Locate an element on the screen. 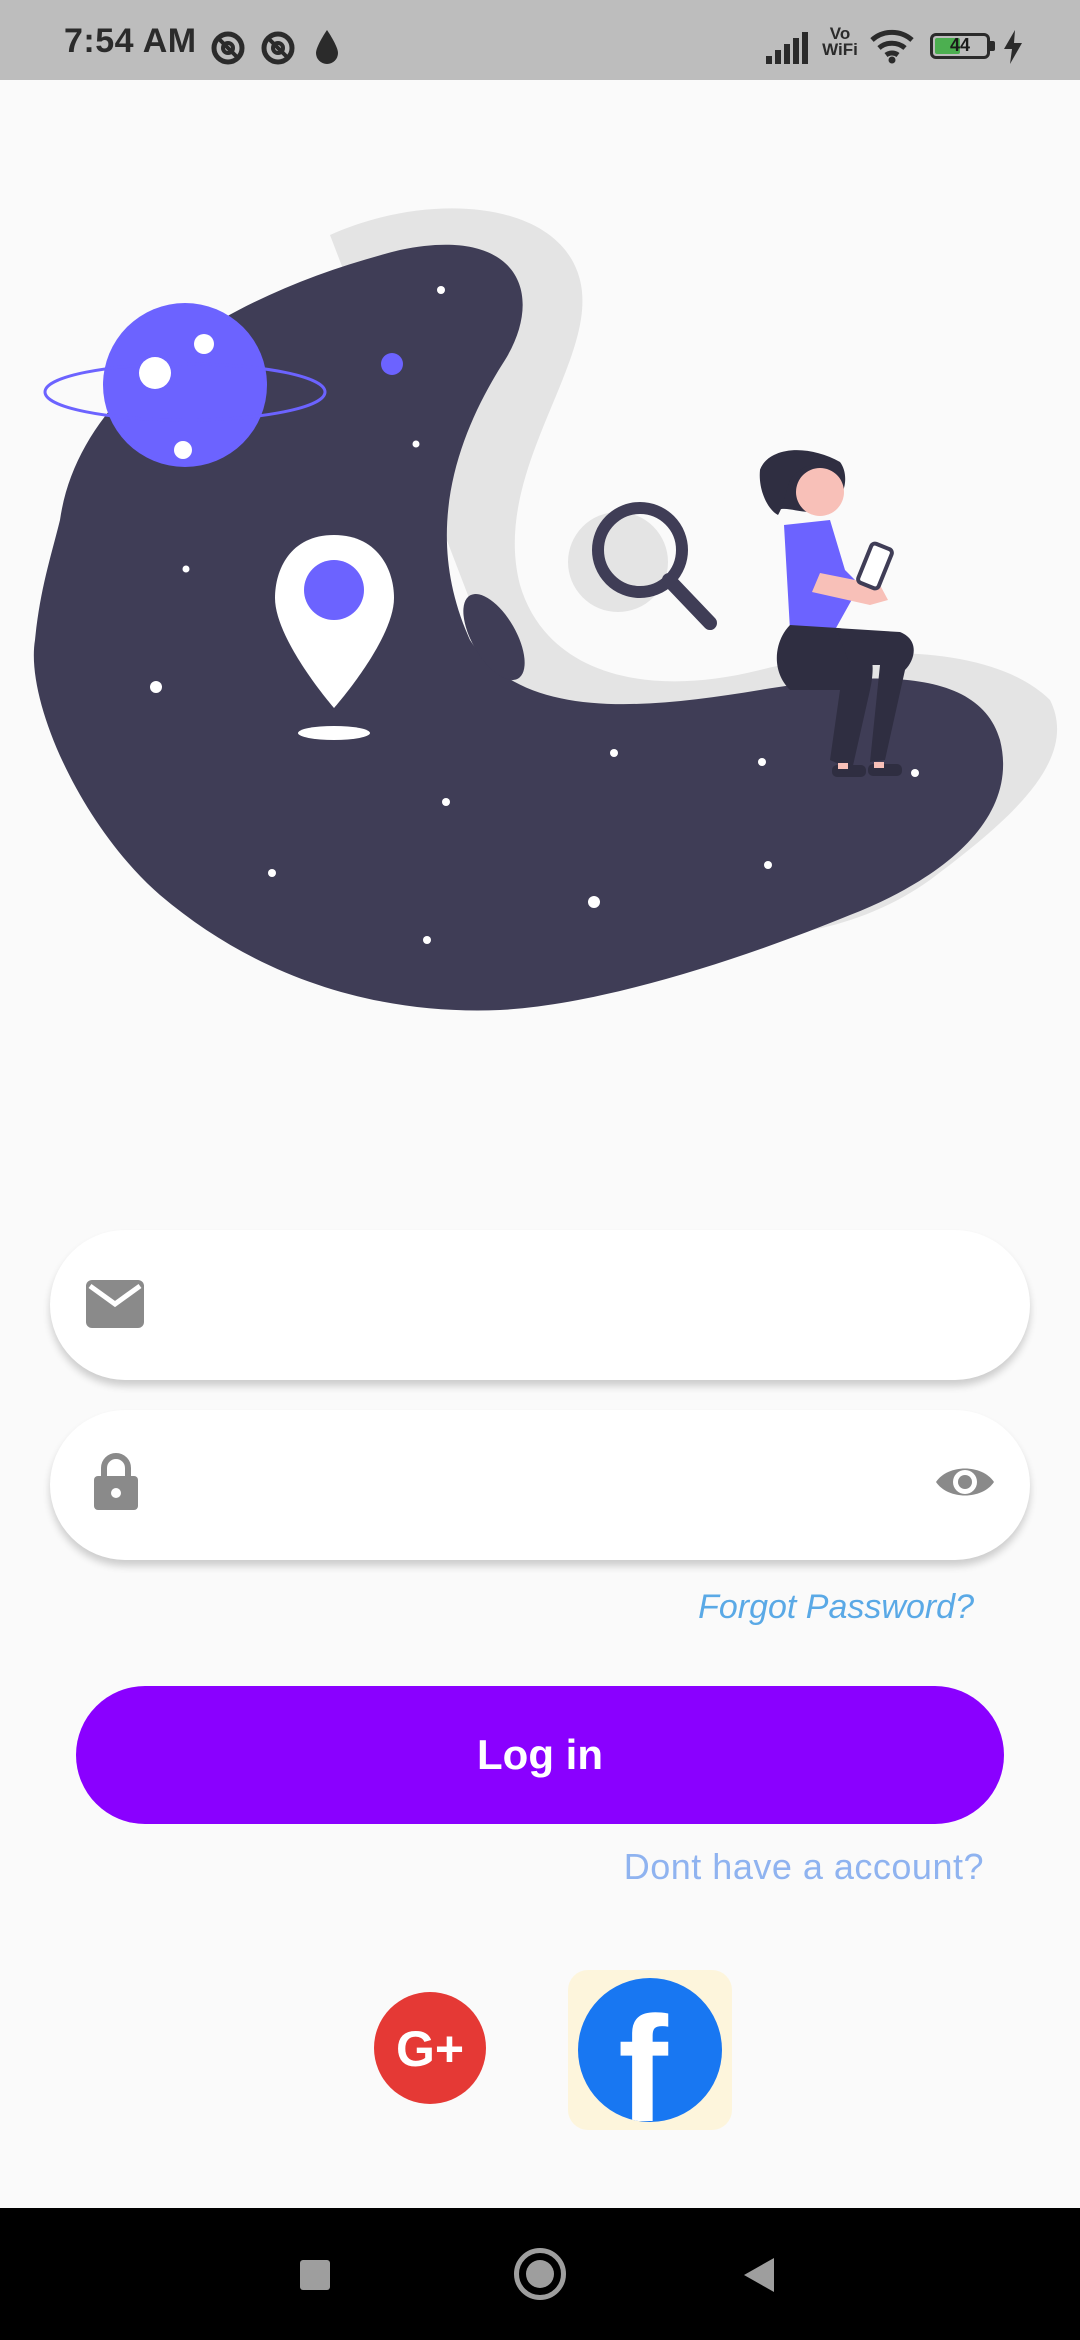  mail-icon is located at coordinates (115, 1304).